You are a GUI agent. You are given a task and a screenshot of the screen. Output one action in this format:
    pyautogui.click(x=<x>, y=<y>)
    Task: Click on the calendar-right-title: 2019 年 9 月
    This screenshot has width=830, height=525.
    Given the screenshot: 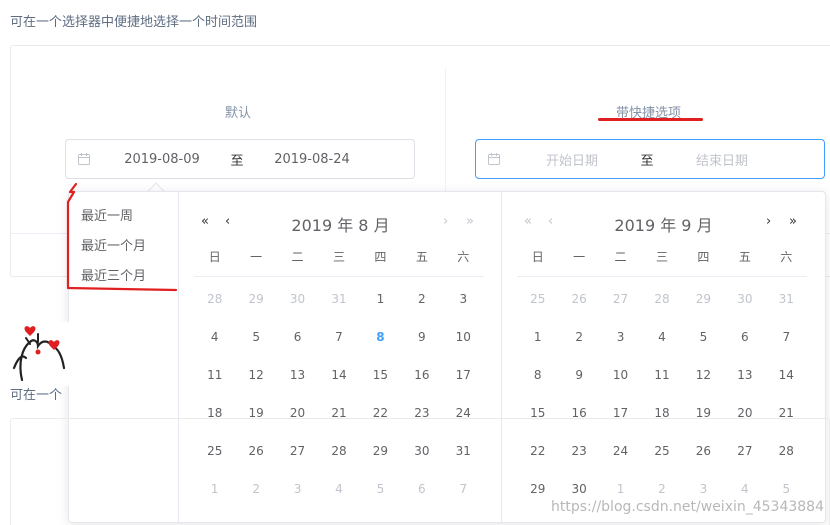 What is the action you would take?
    pyautogui.click(x=663, y=225)
    